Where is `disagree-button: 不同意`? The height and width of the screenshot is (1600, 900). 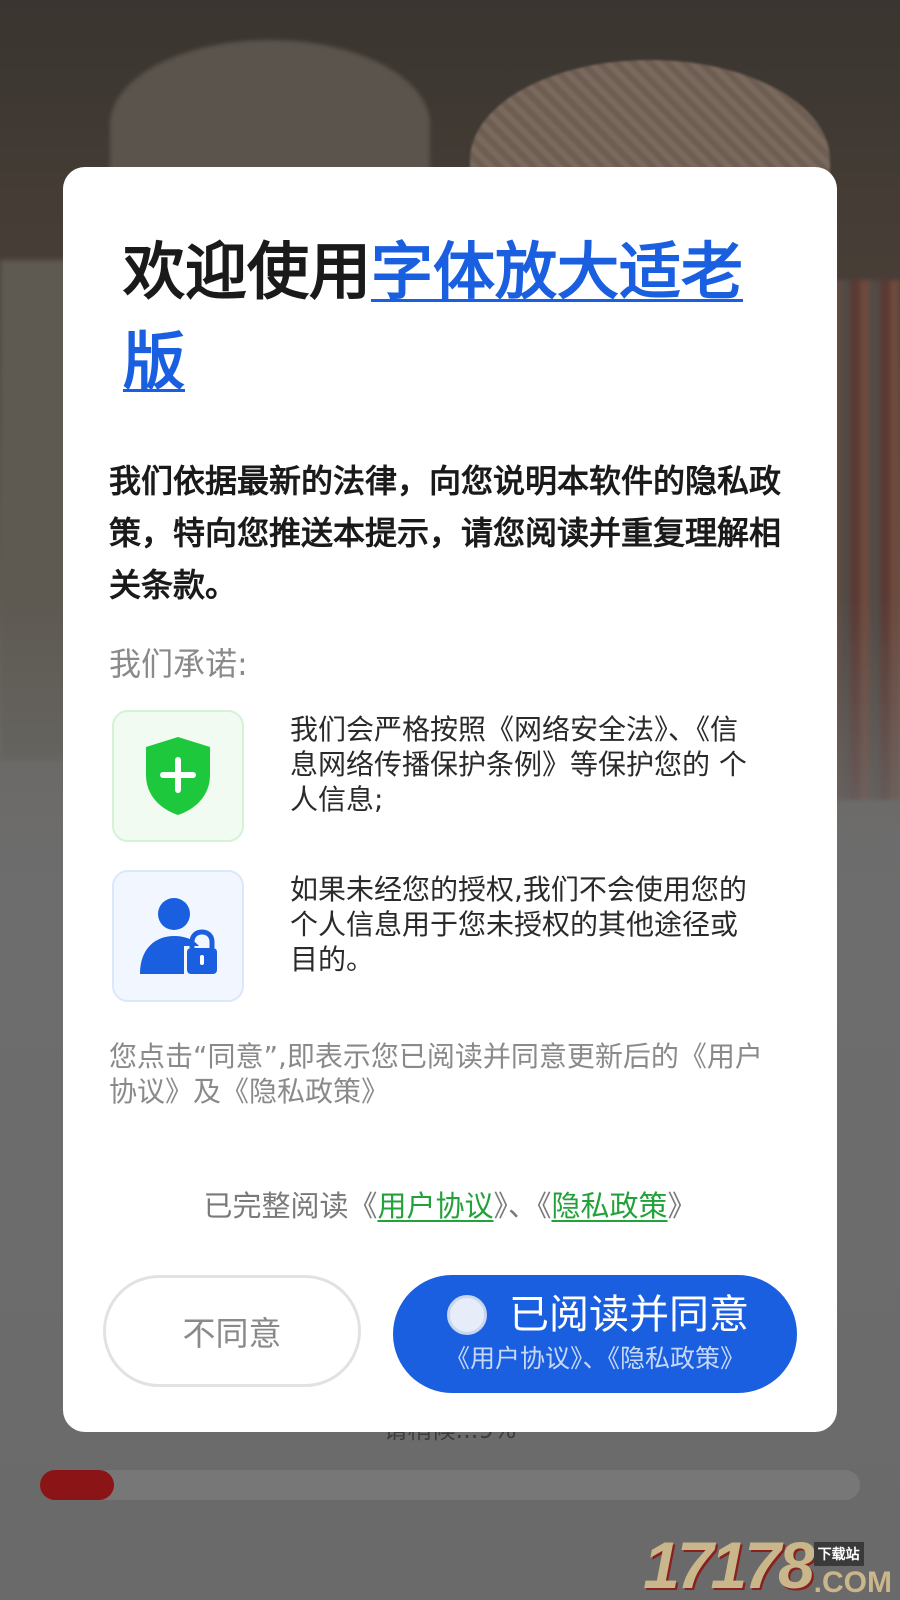
disagree-button: 不同意 is located at coordinates (232, 1331).